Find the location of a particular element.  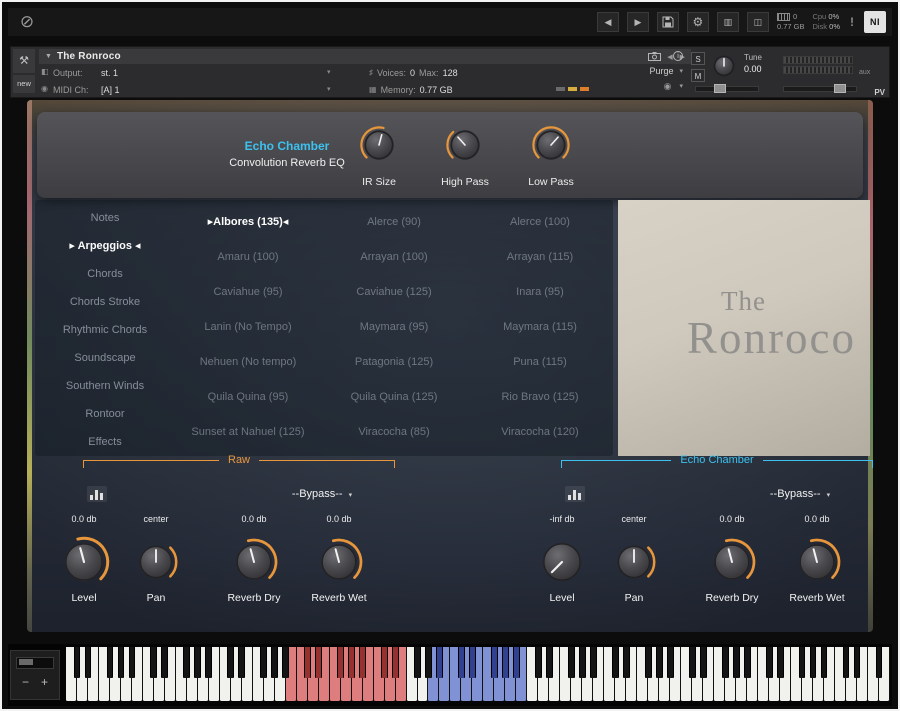

keyboard-zoom-out-button: − is located at coordinates (25, 682).